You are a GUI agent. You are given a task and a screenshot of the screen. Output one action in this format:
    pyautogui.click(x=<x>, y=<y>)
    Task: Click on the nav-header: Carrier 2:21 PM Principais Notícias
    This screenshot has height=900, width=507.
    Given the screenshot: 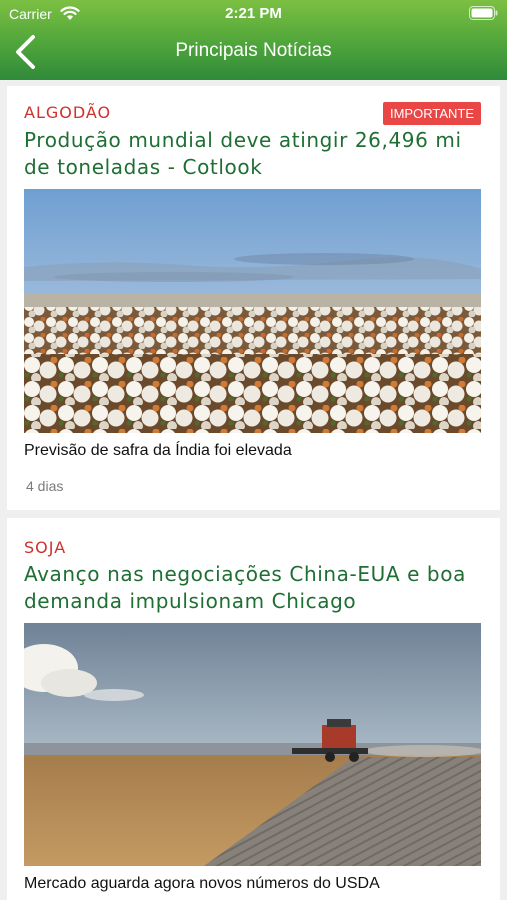 What is the action you would take?
    pyautogui.click(x=253, y=40)
    